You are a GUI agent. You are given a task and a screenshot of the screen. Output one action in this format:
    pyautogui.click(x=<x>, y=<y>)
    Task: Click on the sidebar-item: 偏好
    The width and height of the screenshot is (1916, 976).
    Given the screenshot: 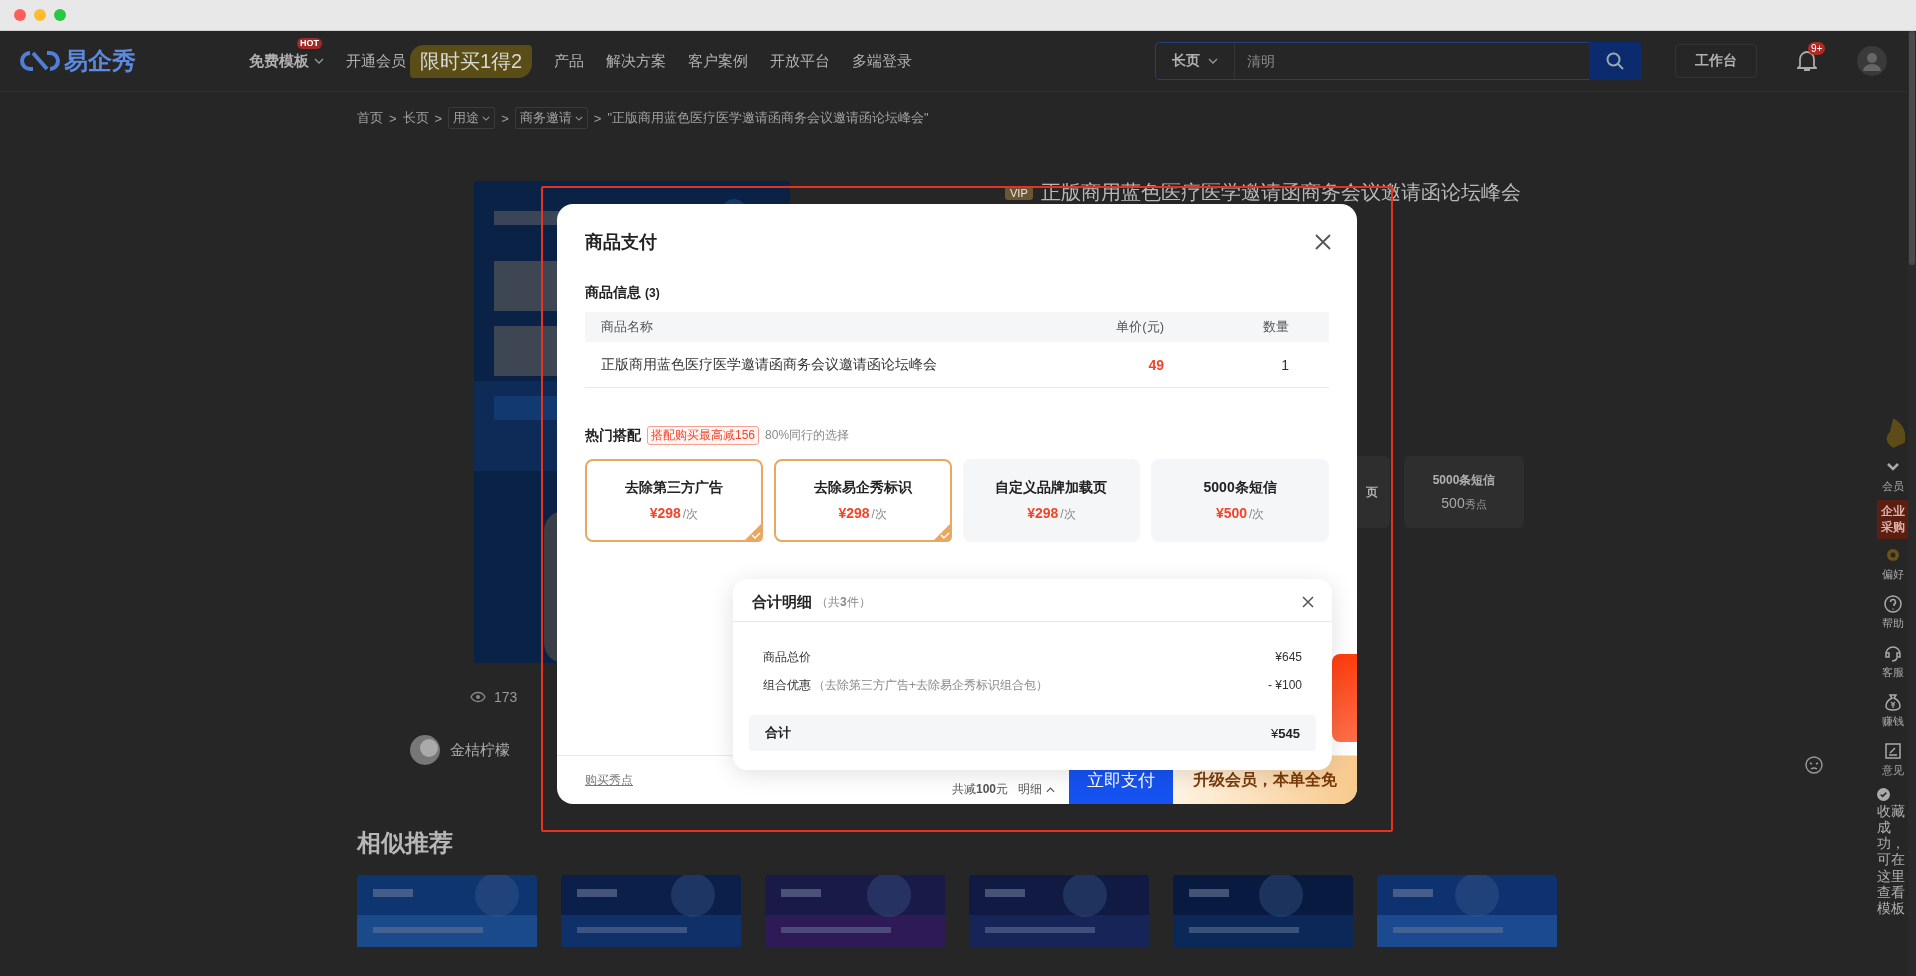 What is the action you would take?
    pyautogui.click(x=1892, y=564)
    